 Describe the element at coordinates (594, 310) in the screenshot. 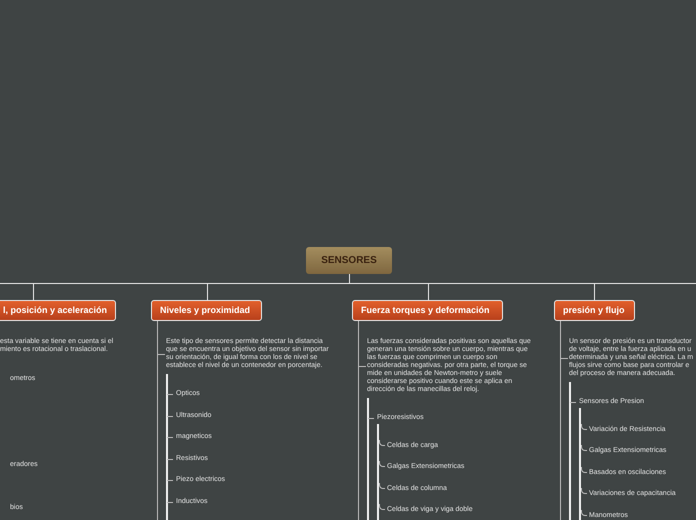

I see `branch-topic: presión y flujo` at that location.